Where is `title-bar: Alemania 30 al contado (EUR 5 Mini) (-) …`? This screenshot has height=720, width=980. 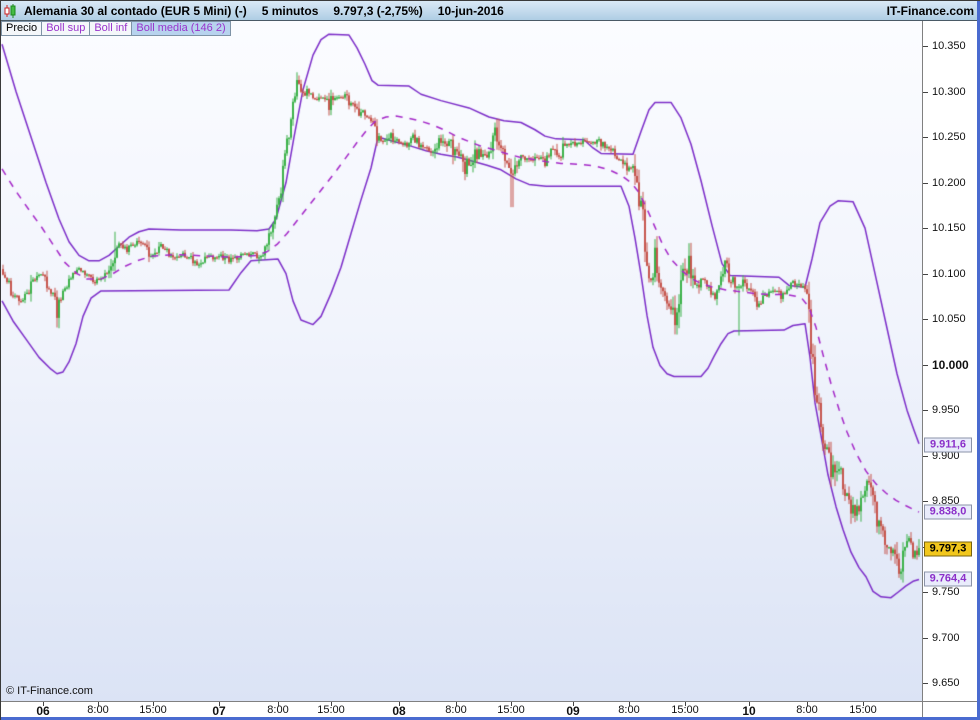 title-bar: Alemania 30 al contado (EUR 5 Mini) (-) … is located at coordinates (490, 11).